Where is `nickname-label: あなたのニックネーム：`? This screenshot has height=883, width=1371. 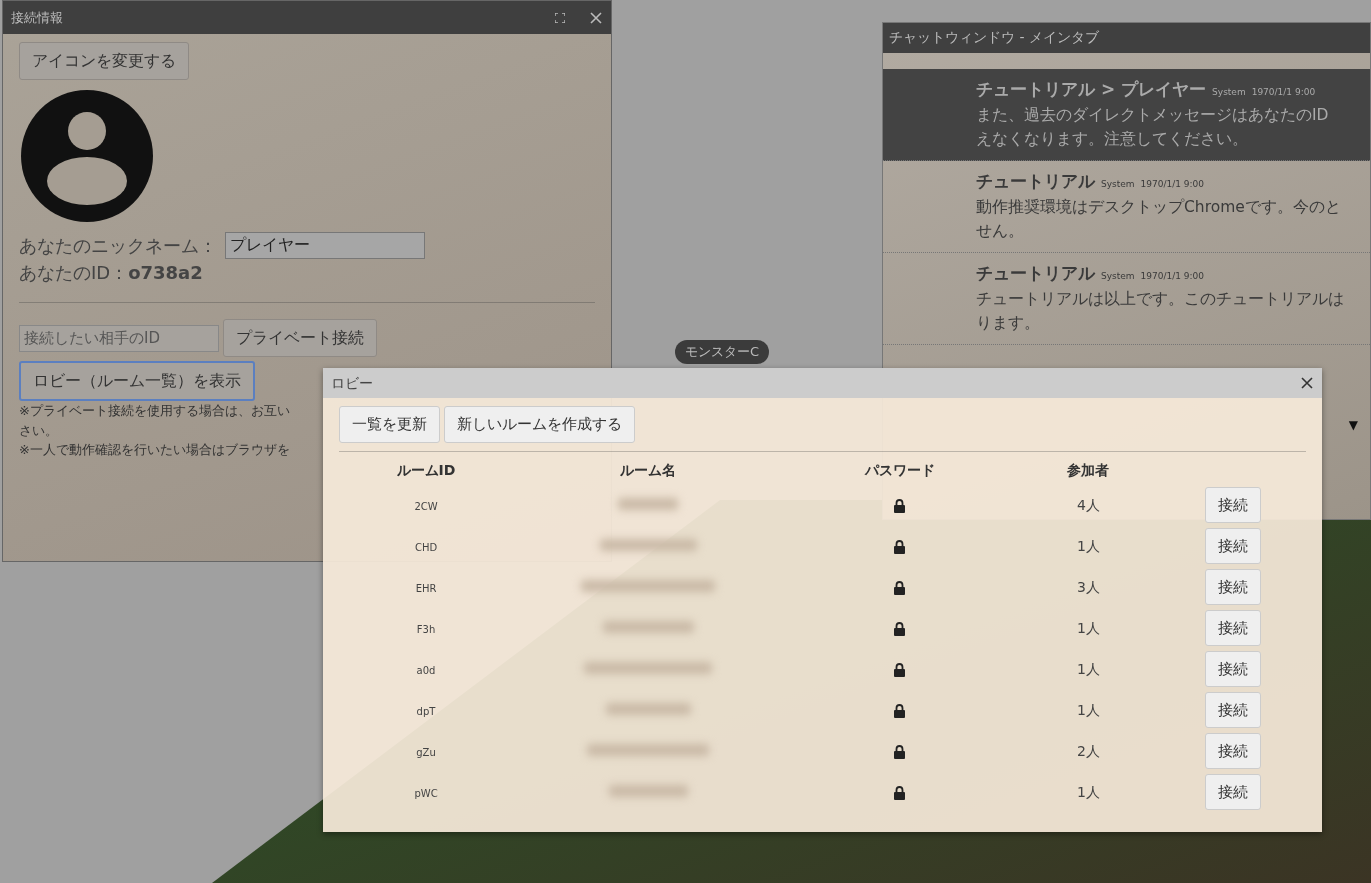 nickname-label: あなたのニックネーム： is located at coordinates (118, 246).